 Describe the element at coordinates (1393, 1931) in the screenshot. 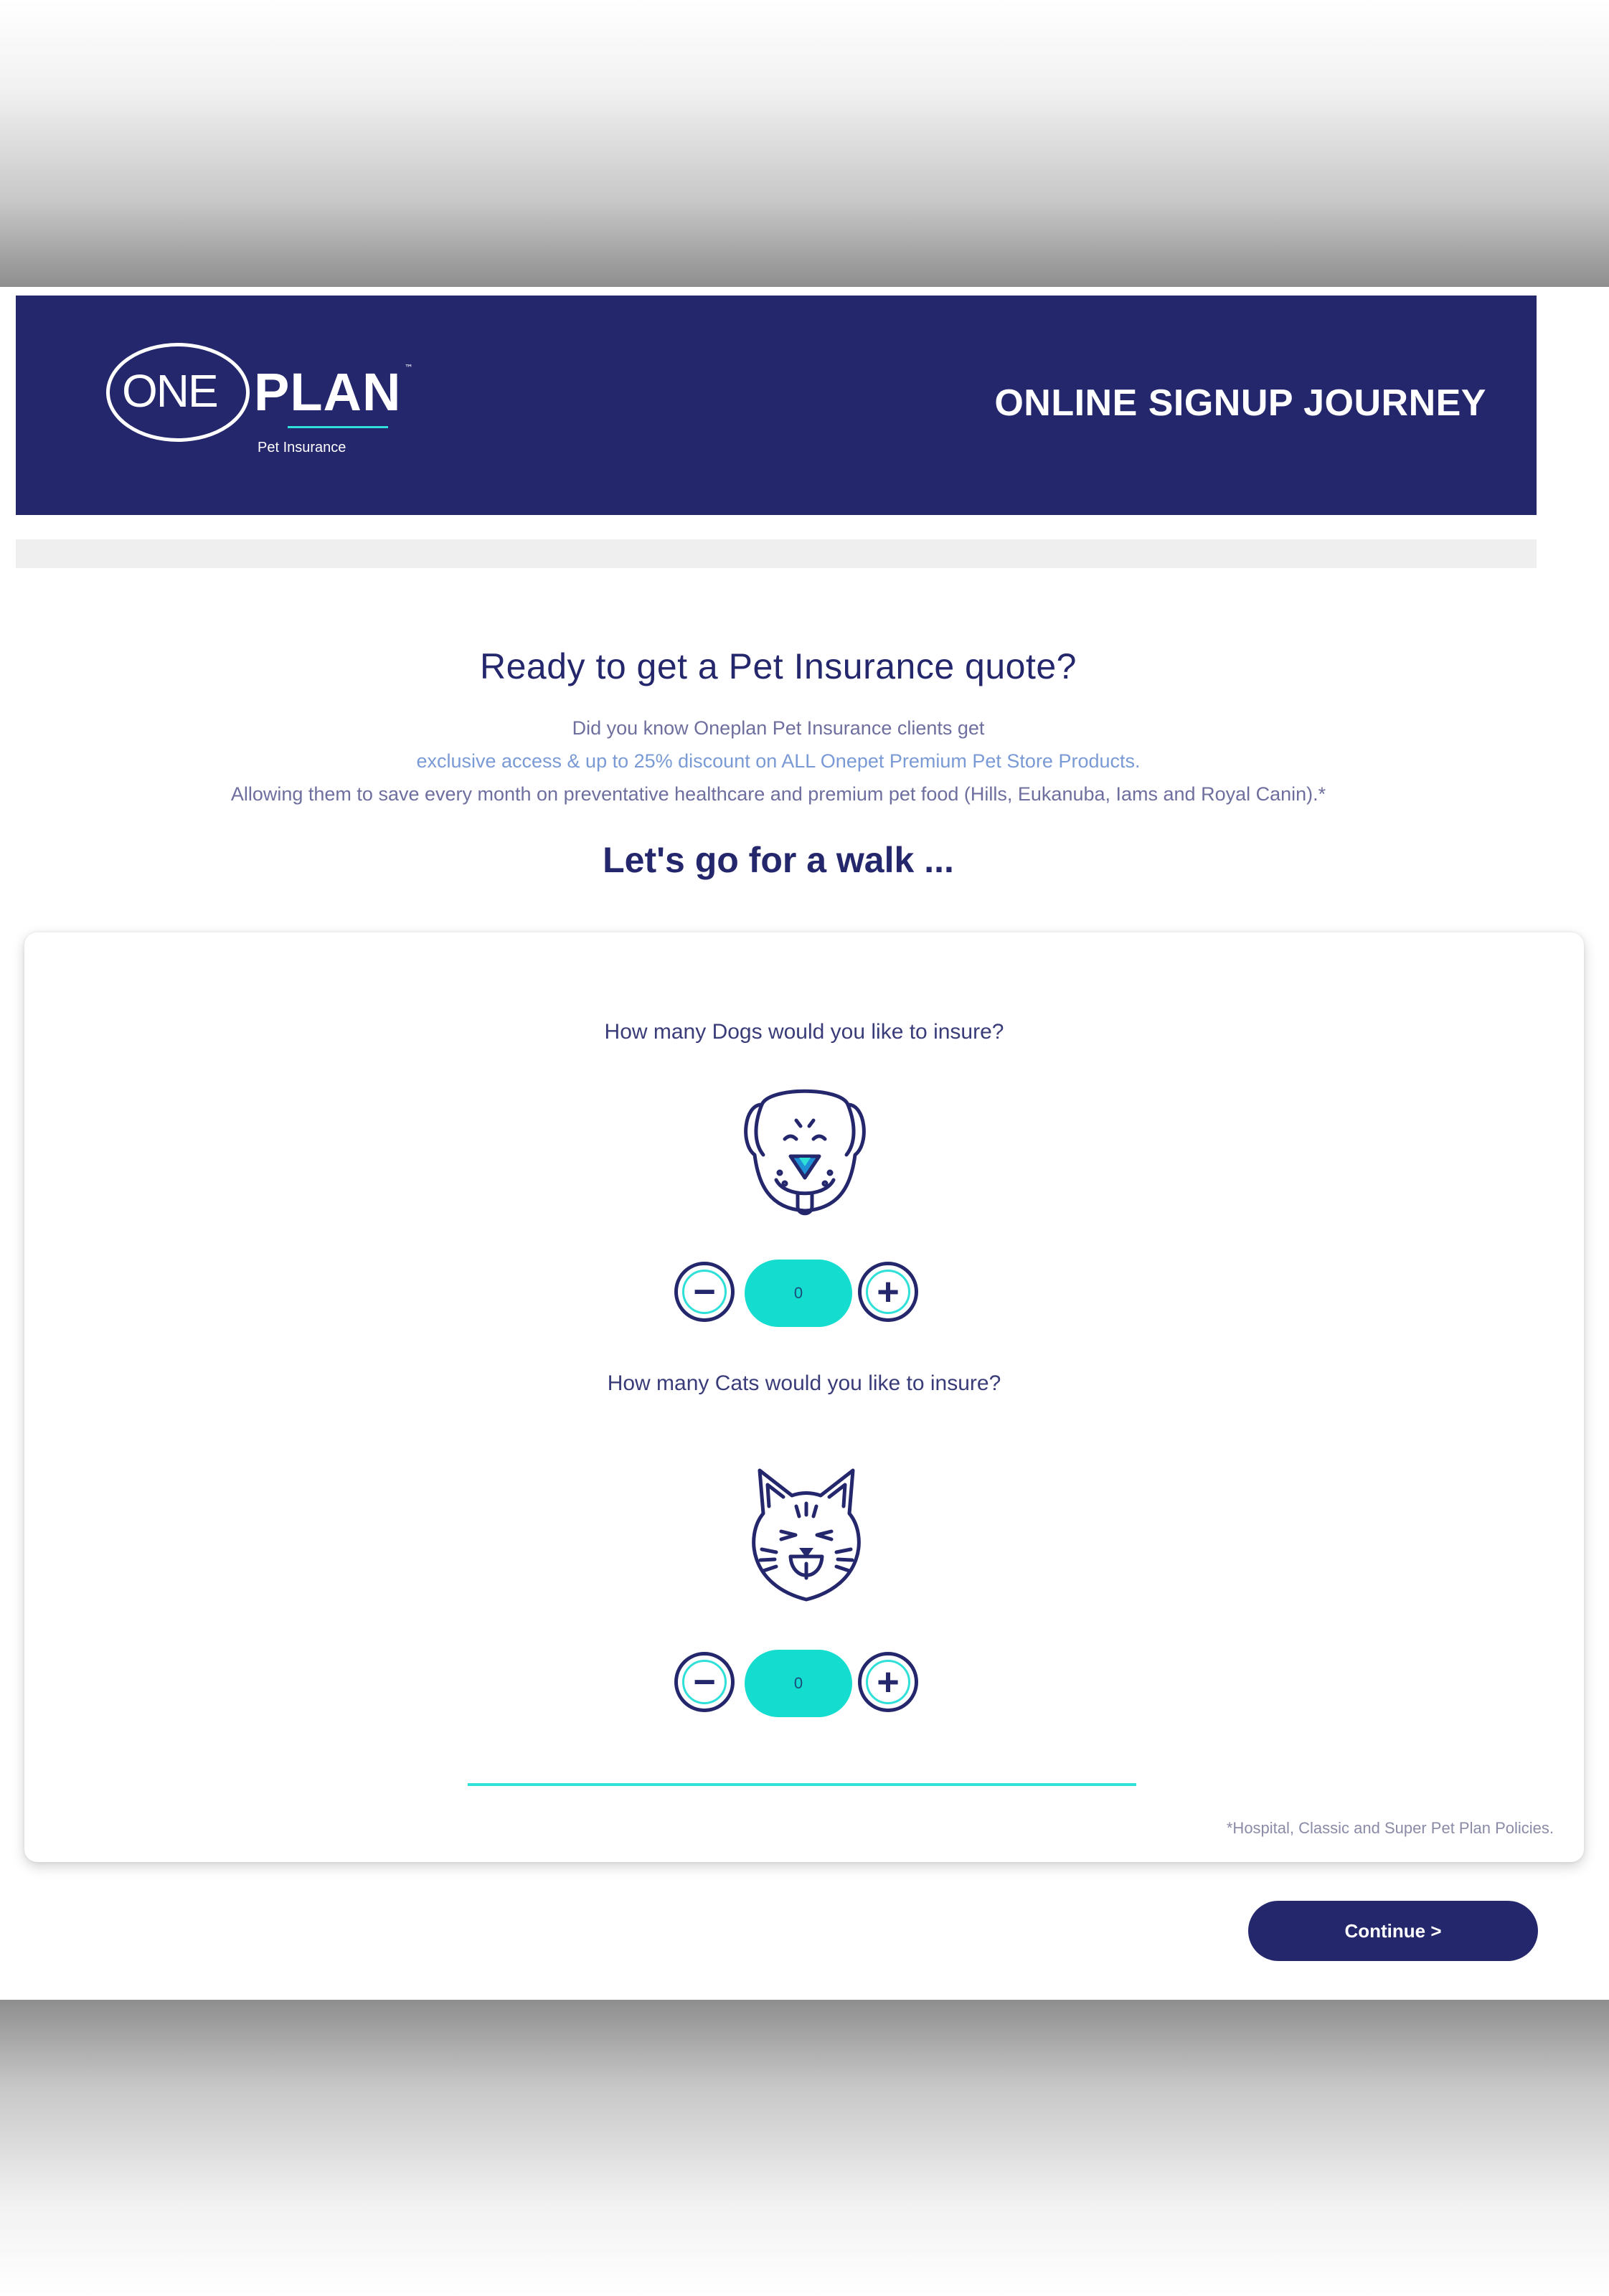

I see `continue-button: Continue >` at that location.